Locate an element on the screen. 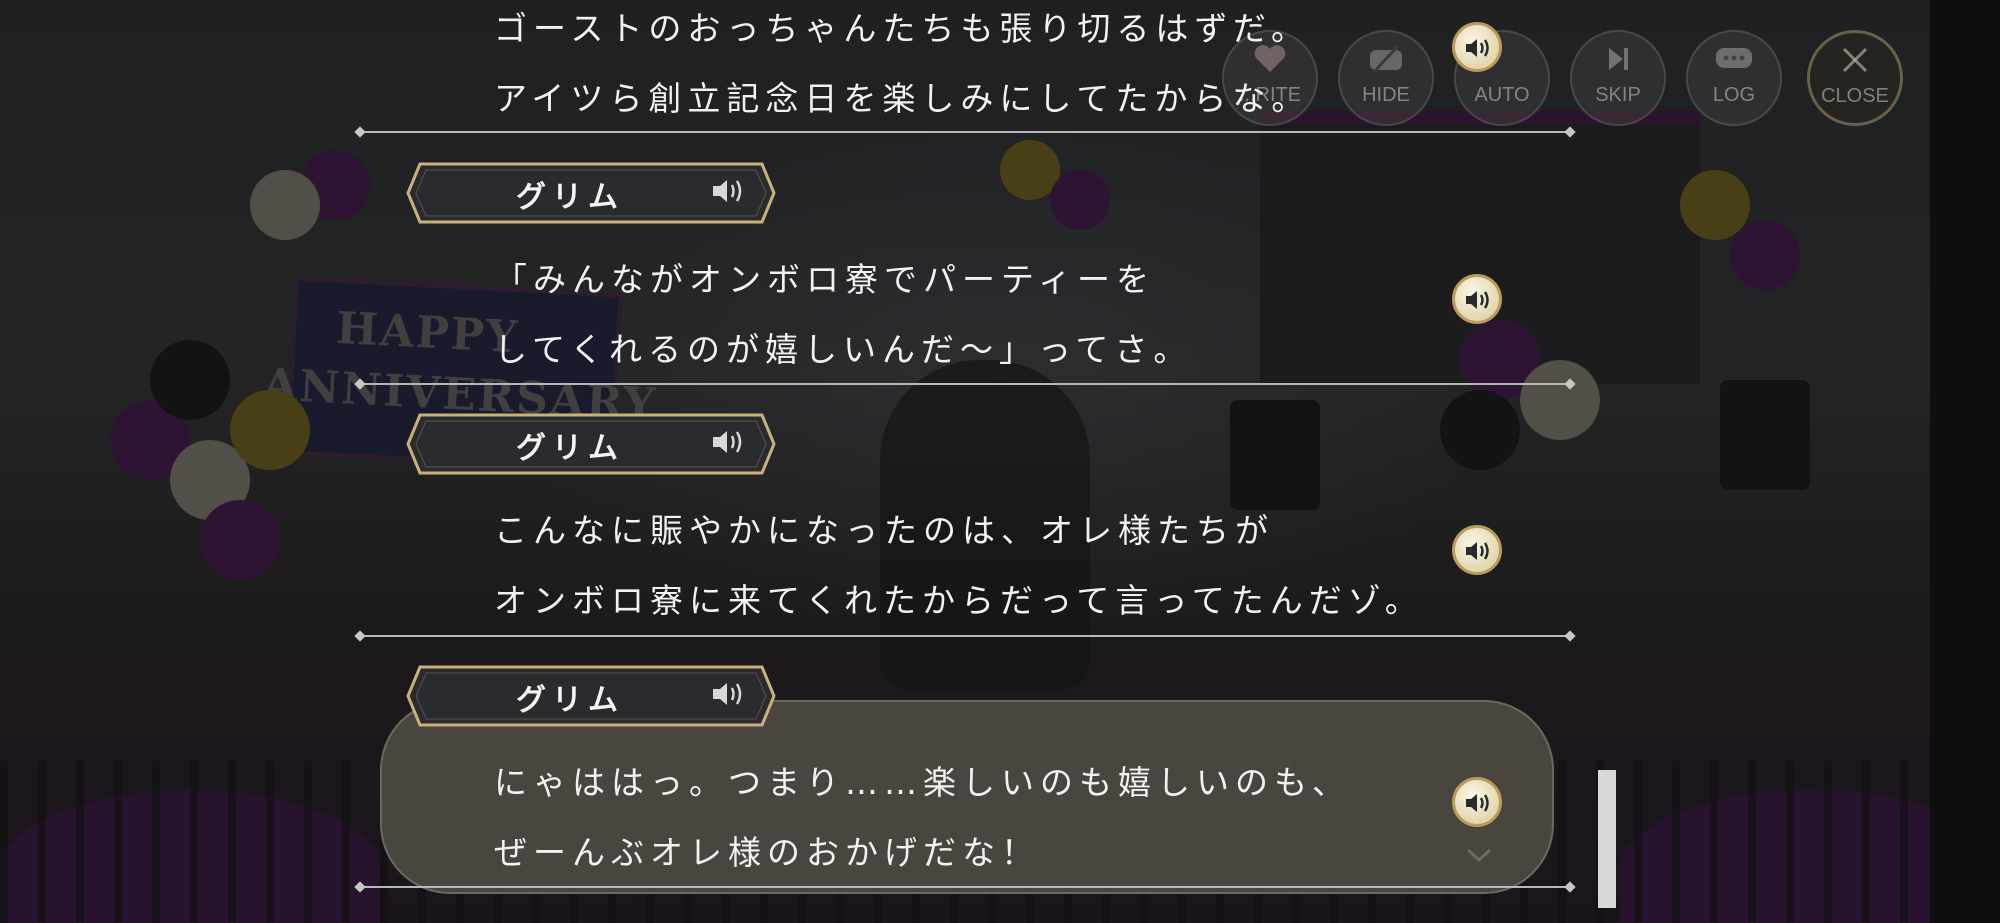 Image resolution: width=2000 pixels, height=923 pixels. log-scrollbar is located at coordinates (1607, 839).